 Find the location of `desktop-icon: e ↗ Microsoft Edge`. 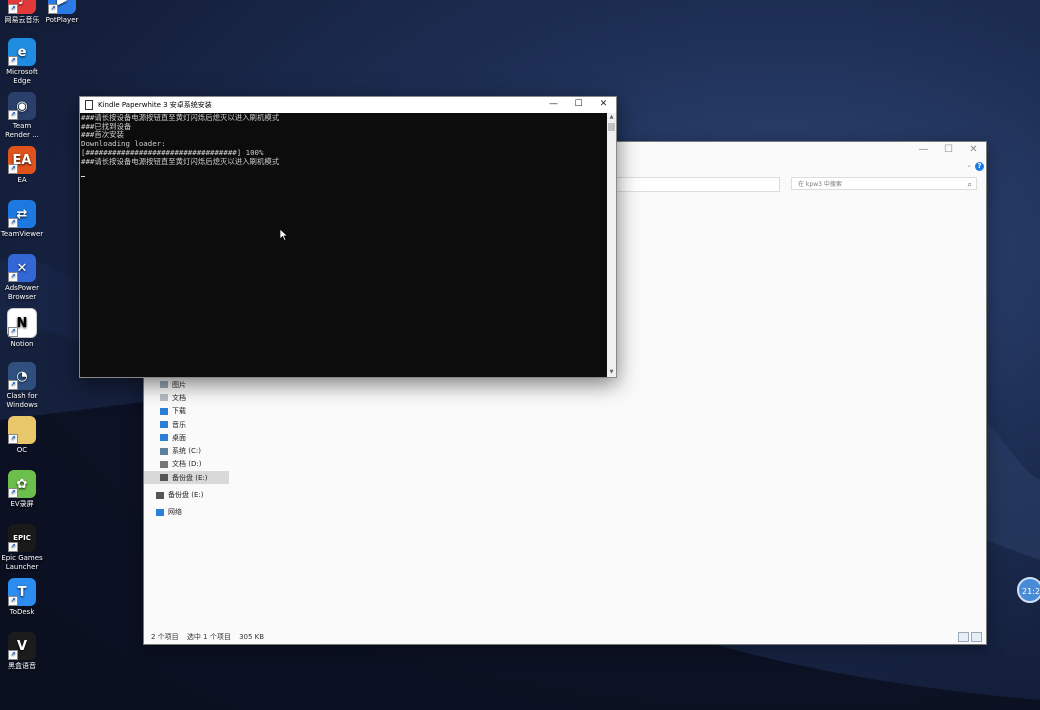

desktop-icon: e ↗ Microsoft Edge is located at coordinates (22, 62).